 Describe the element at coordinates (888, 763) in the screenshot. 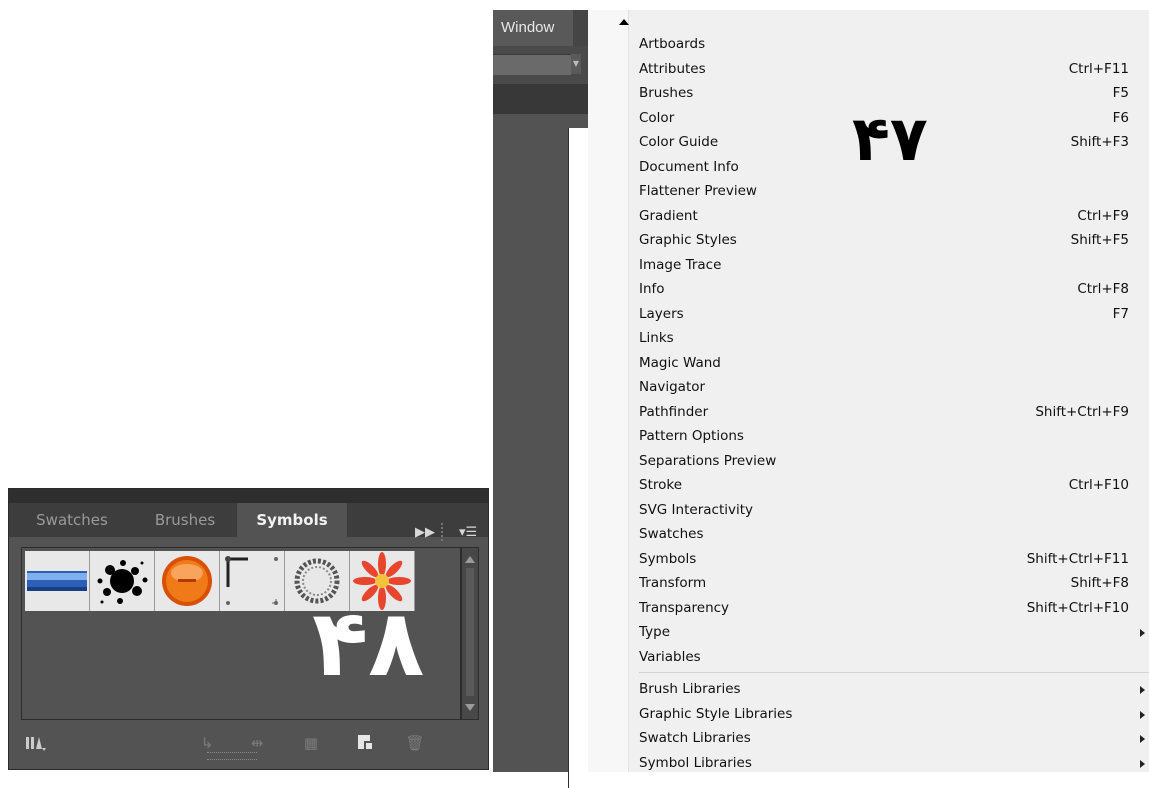

I see `menu-item-symbol-libraries: Symbol Libraries` at that location.